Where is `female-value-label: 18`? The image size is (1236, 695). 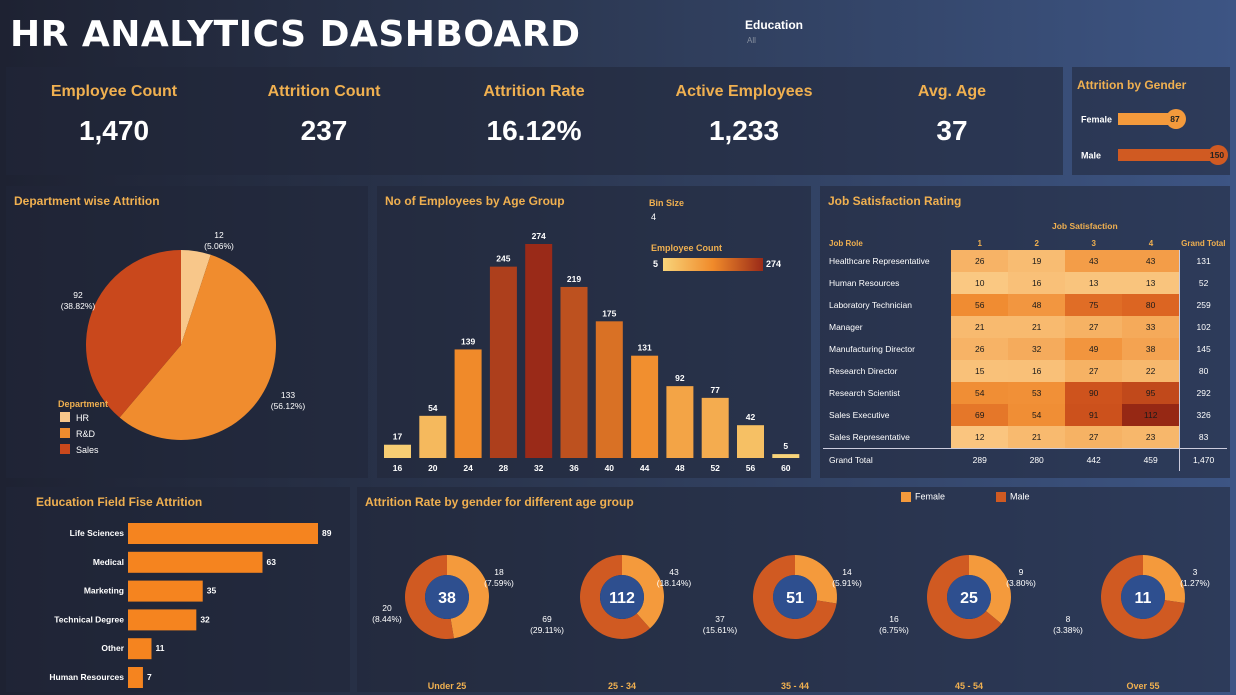
female-value-label: 18 is located at coordinates (499, 572).